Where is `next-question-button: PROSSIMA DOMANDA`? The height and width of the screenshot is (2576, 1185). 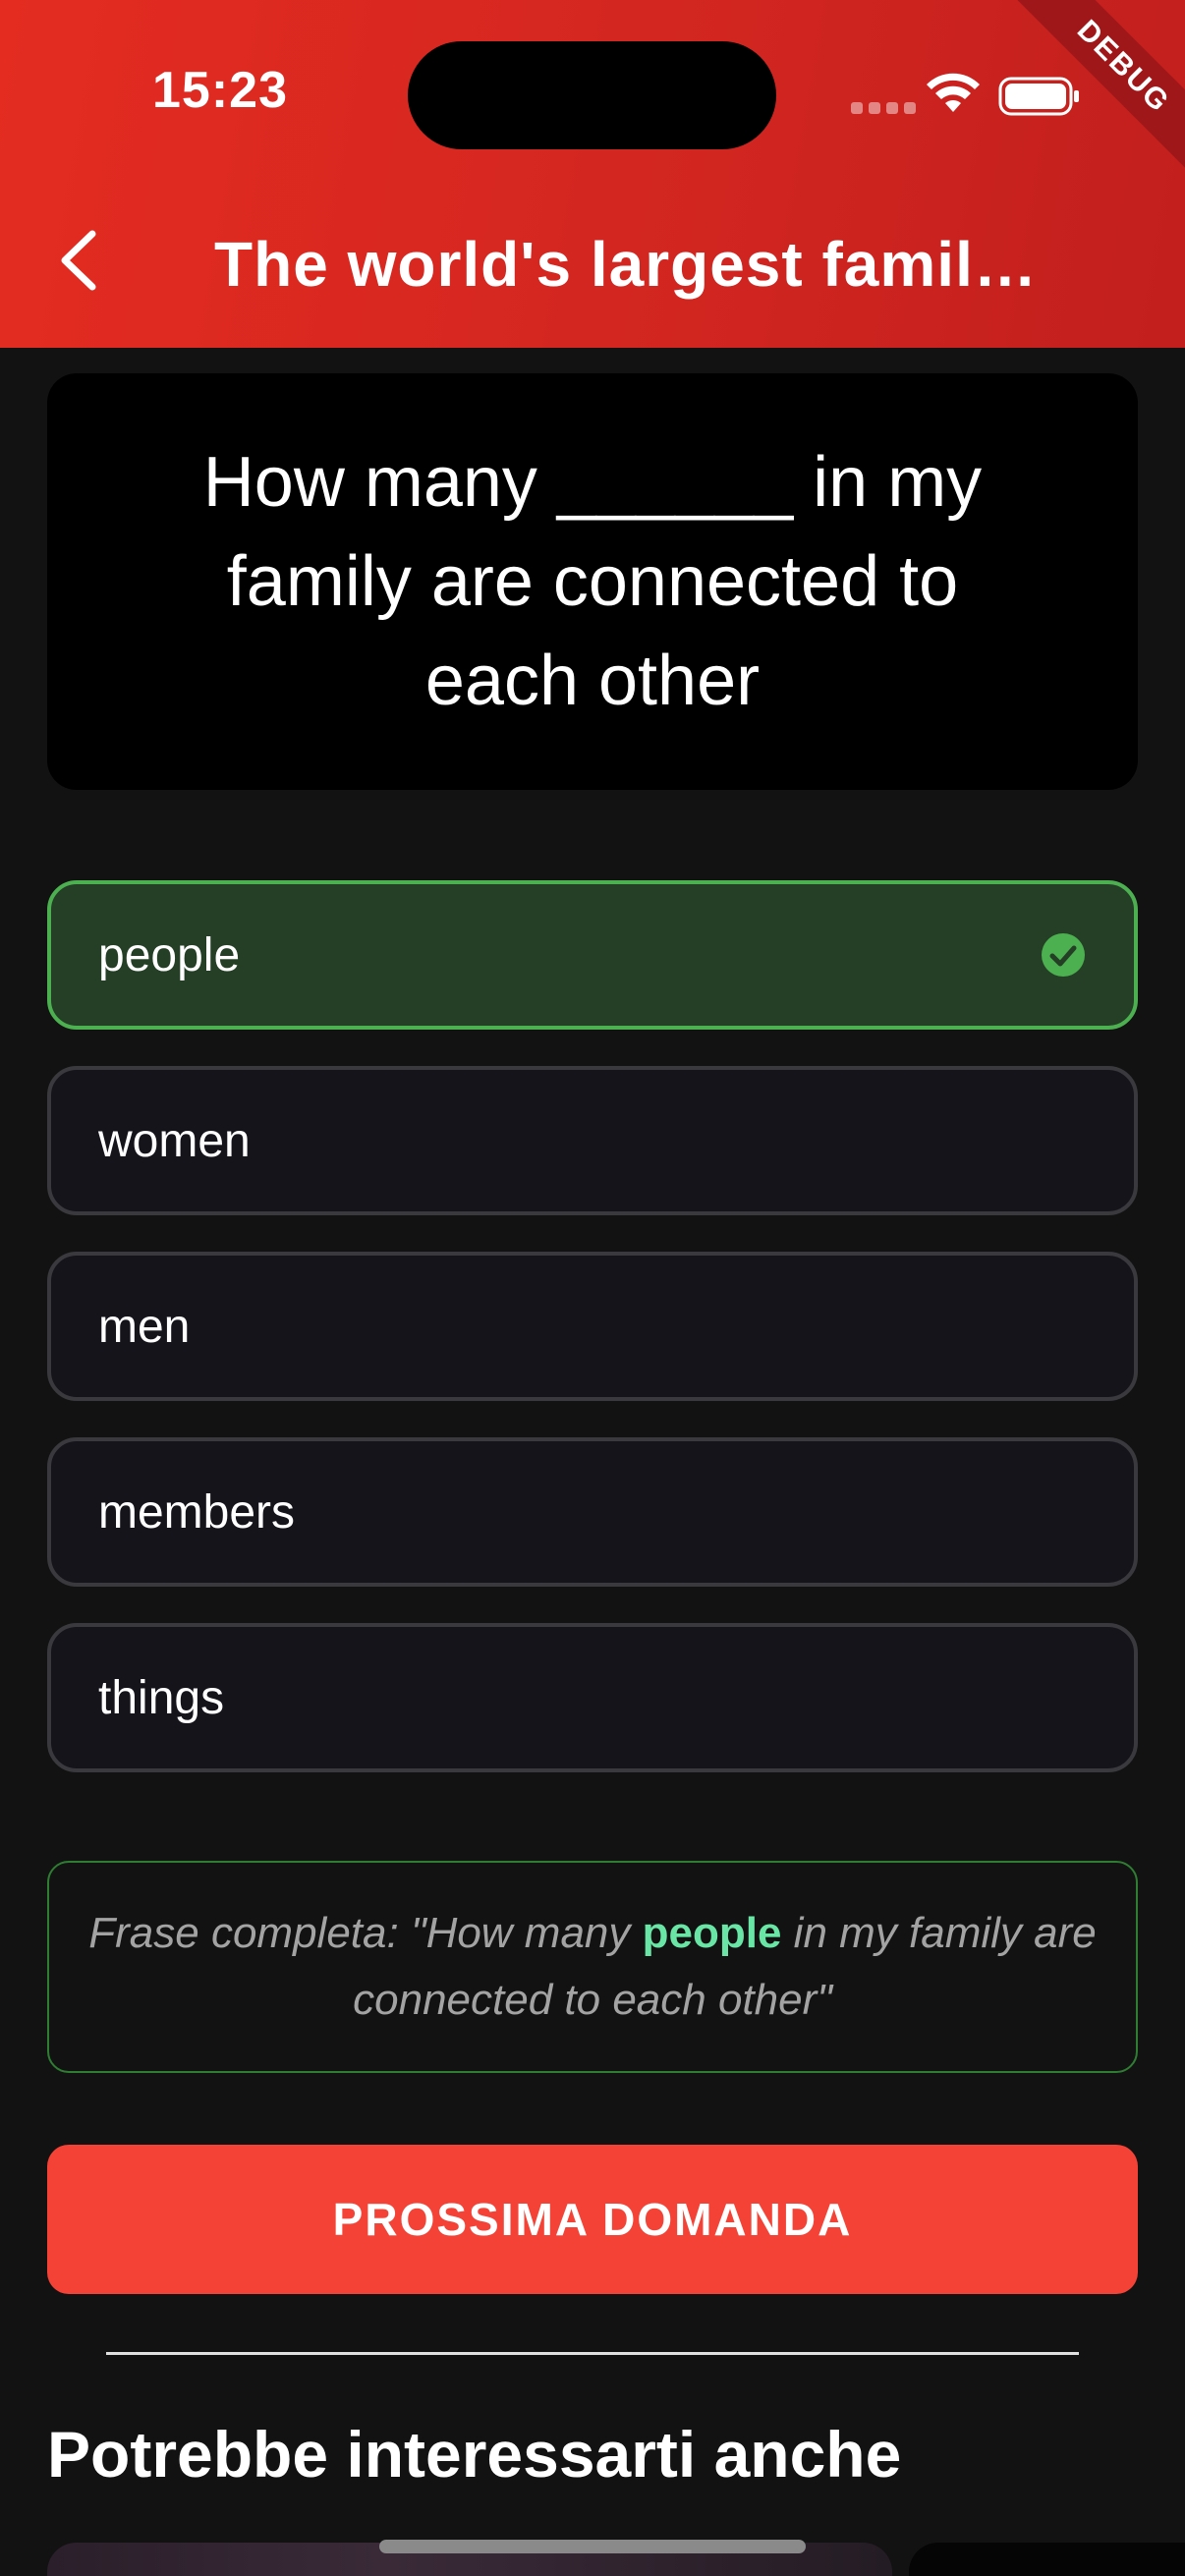 next-question-button: PROSSIMA DOMANDA is located at coordinates (592, 2219).